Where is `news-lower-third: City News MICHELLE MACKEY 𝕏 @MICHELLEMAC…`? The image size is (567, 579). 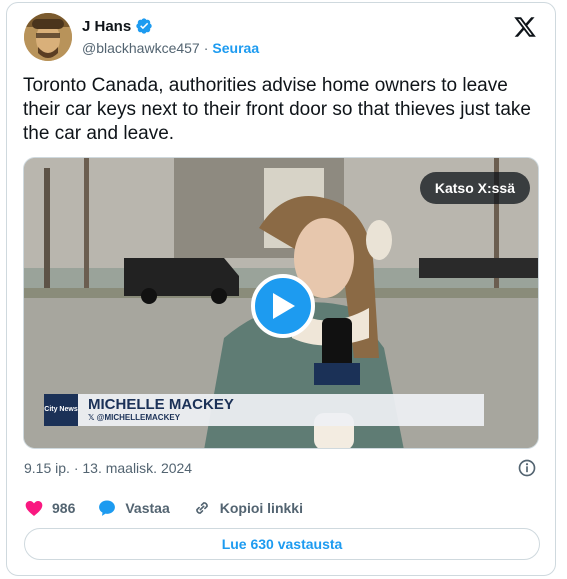 news-lower-third: City News MICHELLE MACKEY 𝕏 @MICHELLEMAC… is located at coordinates (264, 410).